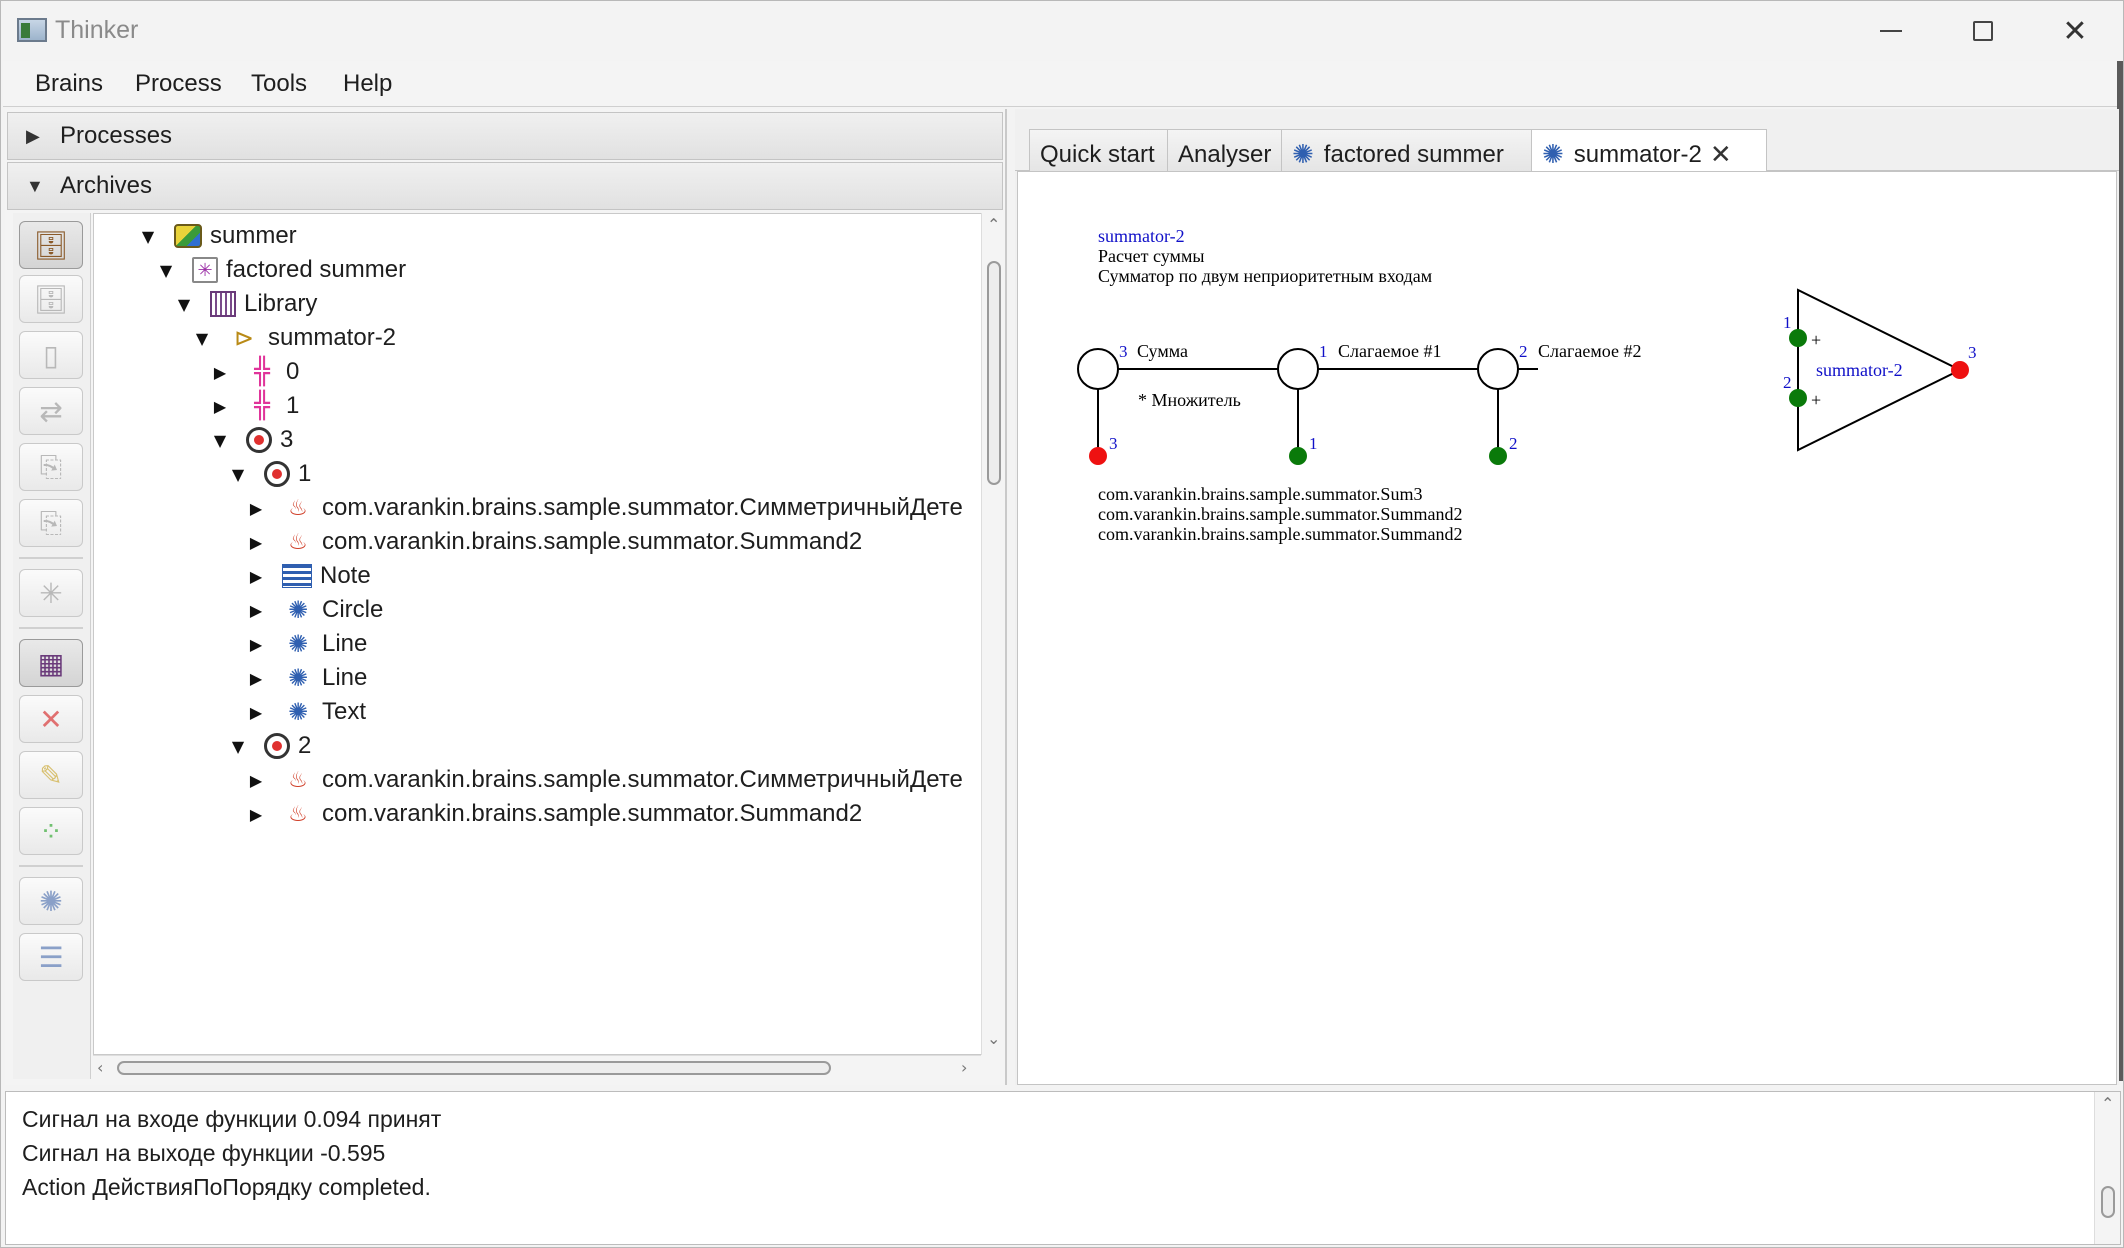 The image size is (2124, 1248). What do you see at coordinates (1260, 494) in the screenshot?
I see `class-name: com.varankin.brains.sample.summator.Sum3` at bounding box center [1260, 494].